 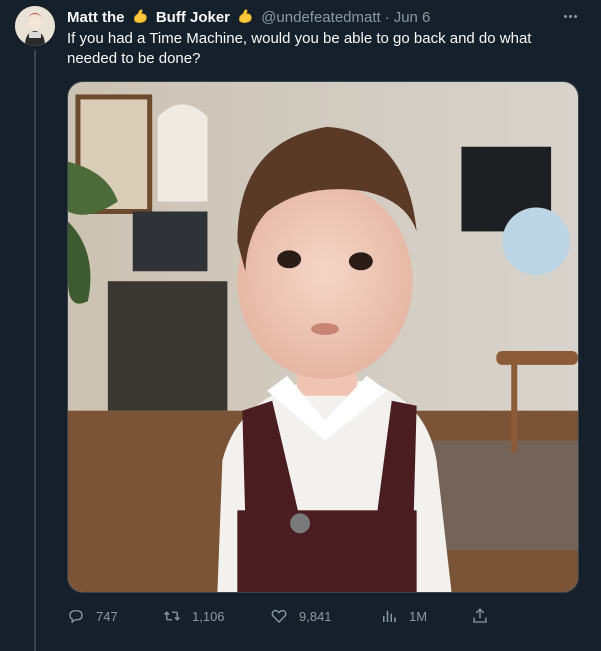 I want to click on tweet-actions: 747 1,106 9,841 1M, so click(x=282, y=616).